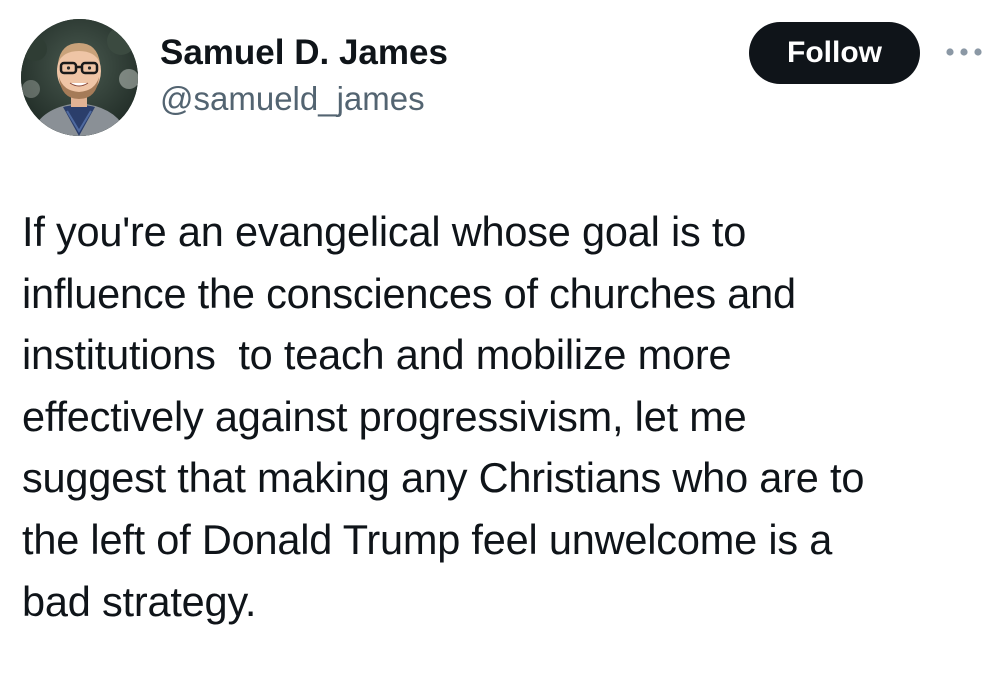 This screenshot has width=998, height=678. I want to click on author-handle: @samueld_james, so click(304, 99).